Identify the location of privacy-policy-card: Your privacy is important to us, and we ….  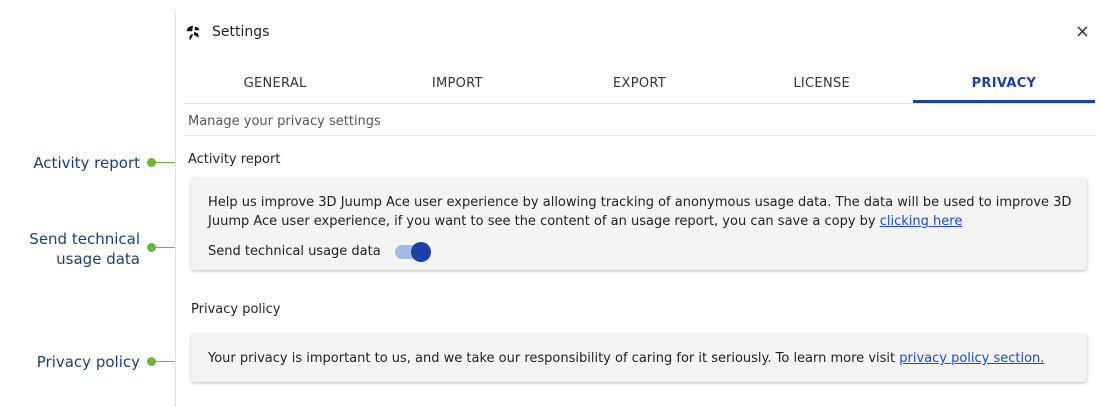
(639, 358).